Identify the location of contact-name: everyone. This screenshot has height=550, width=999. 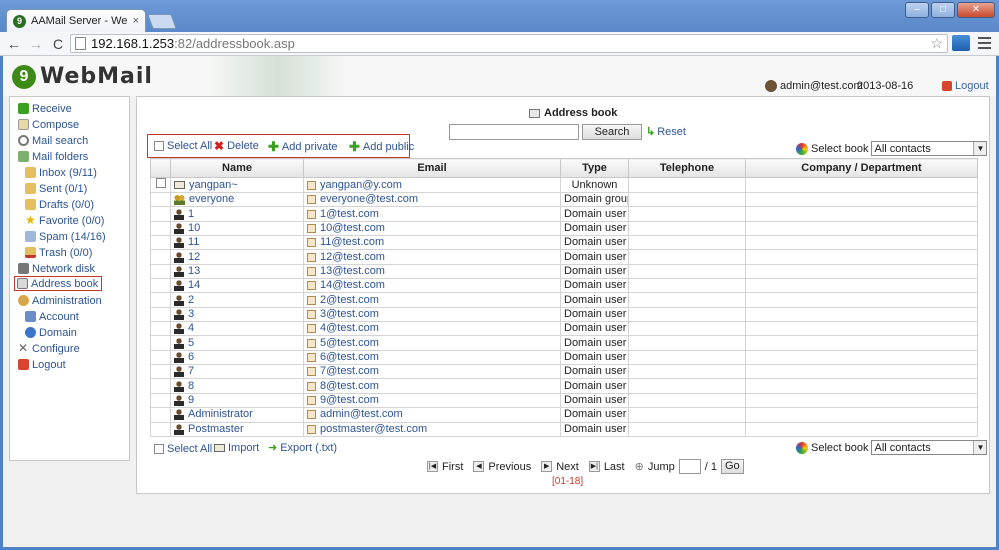
(211, 200).